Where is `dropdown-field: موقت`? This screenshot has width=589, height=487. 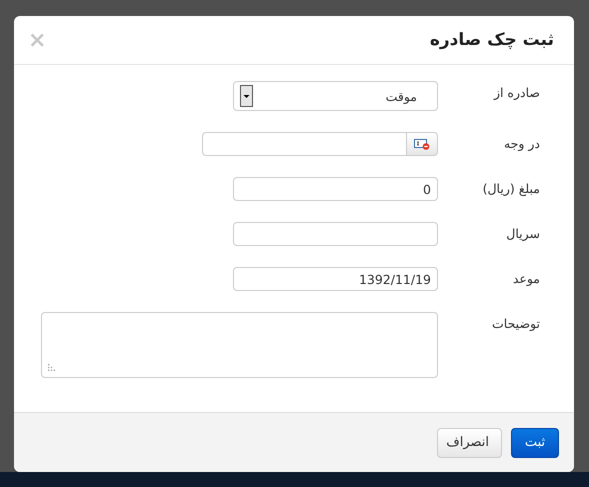 dropdown-field: موقت is located at coordinates (335, 96).